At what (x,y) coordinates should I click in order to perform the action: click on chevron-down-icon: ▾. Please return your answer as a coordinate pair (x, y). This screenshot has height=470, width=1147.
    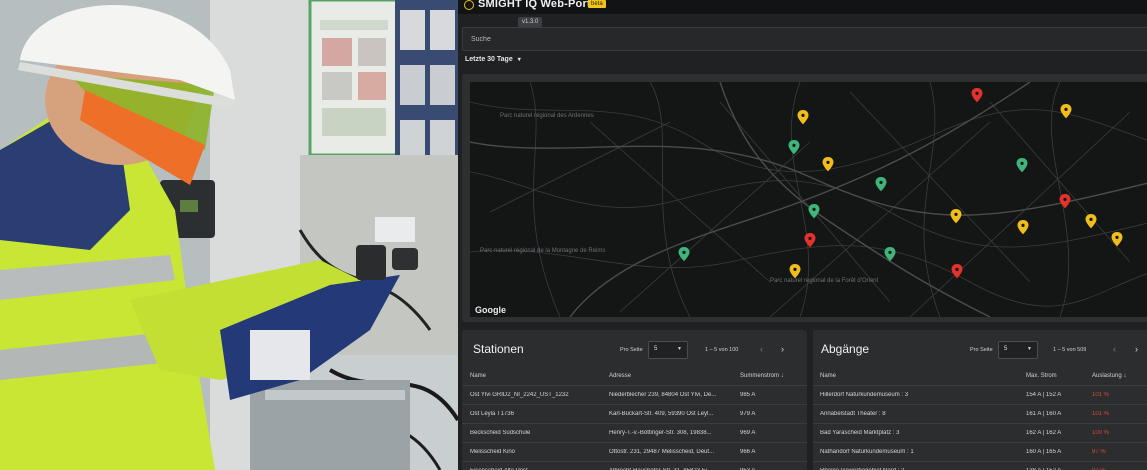
    Looking at the image, I should click on (519, 60).